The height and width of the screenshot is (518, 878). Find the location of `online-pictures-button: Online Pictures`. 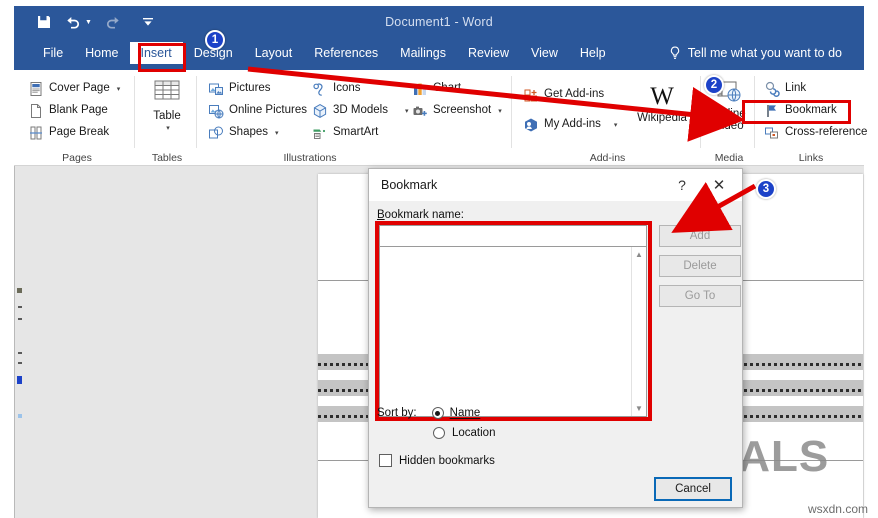

online-pictures-button: Online Pictures is located at coordinates (257, 111).